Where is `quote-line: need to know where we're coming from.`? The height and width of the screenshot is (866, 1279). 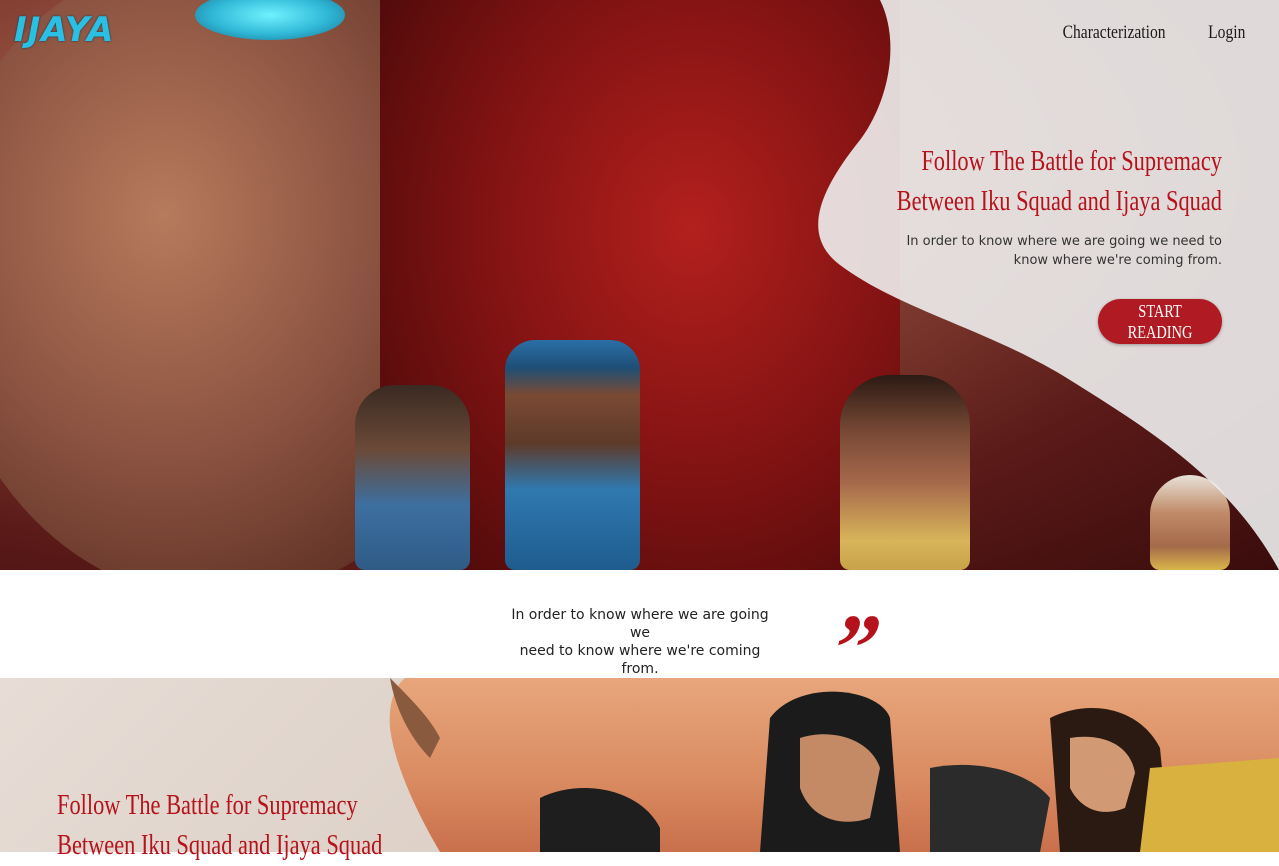 quote-line: need to know where we're coming from. is located at coordinates (640, 660).